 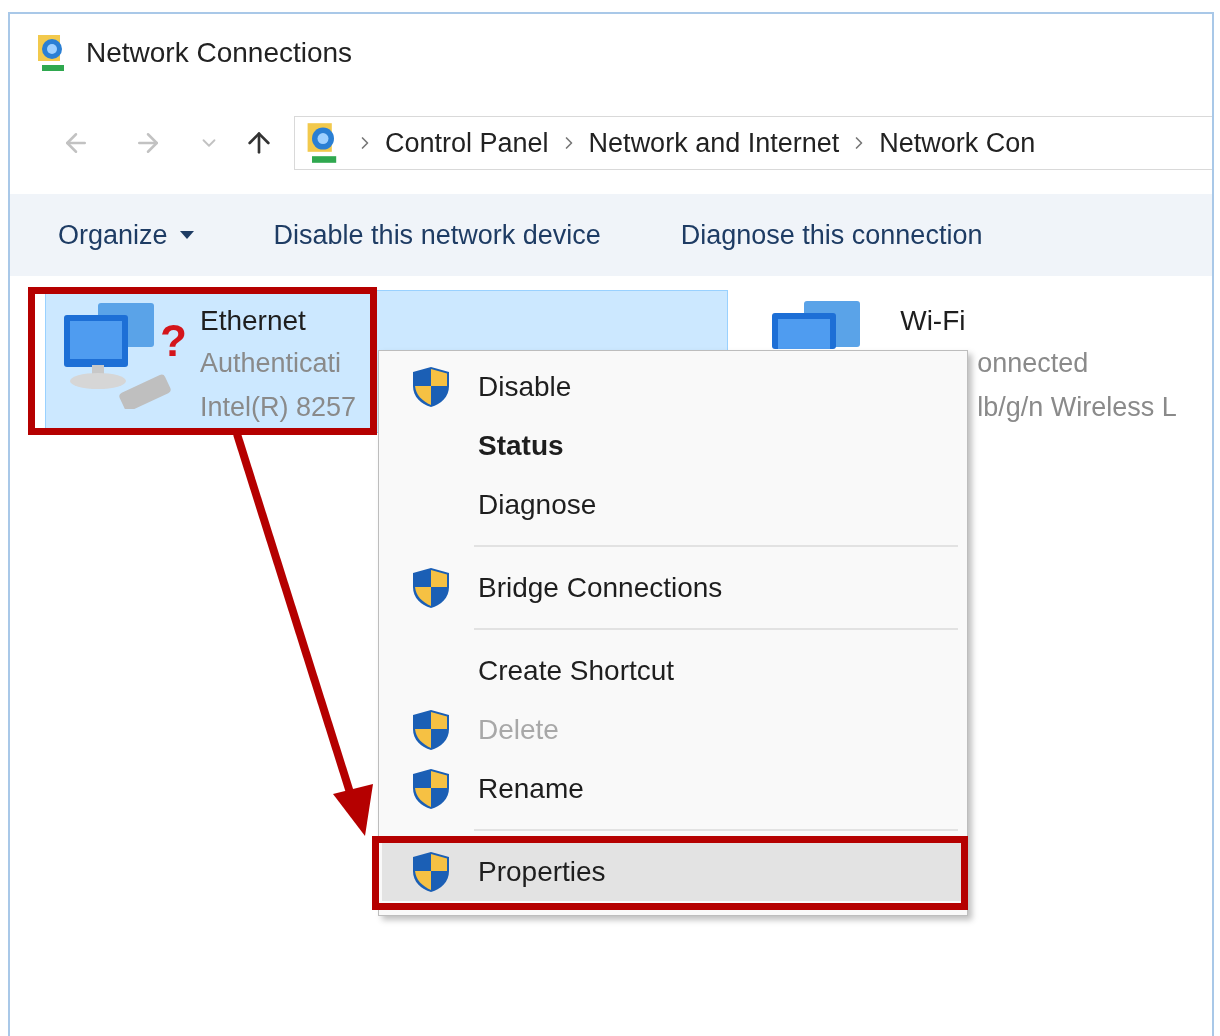 I want to click on adapter-name: lb/g/n Wireless L, so click(x=1076, y=407).